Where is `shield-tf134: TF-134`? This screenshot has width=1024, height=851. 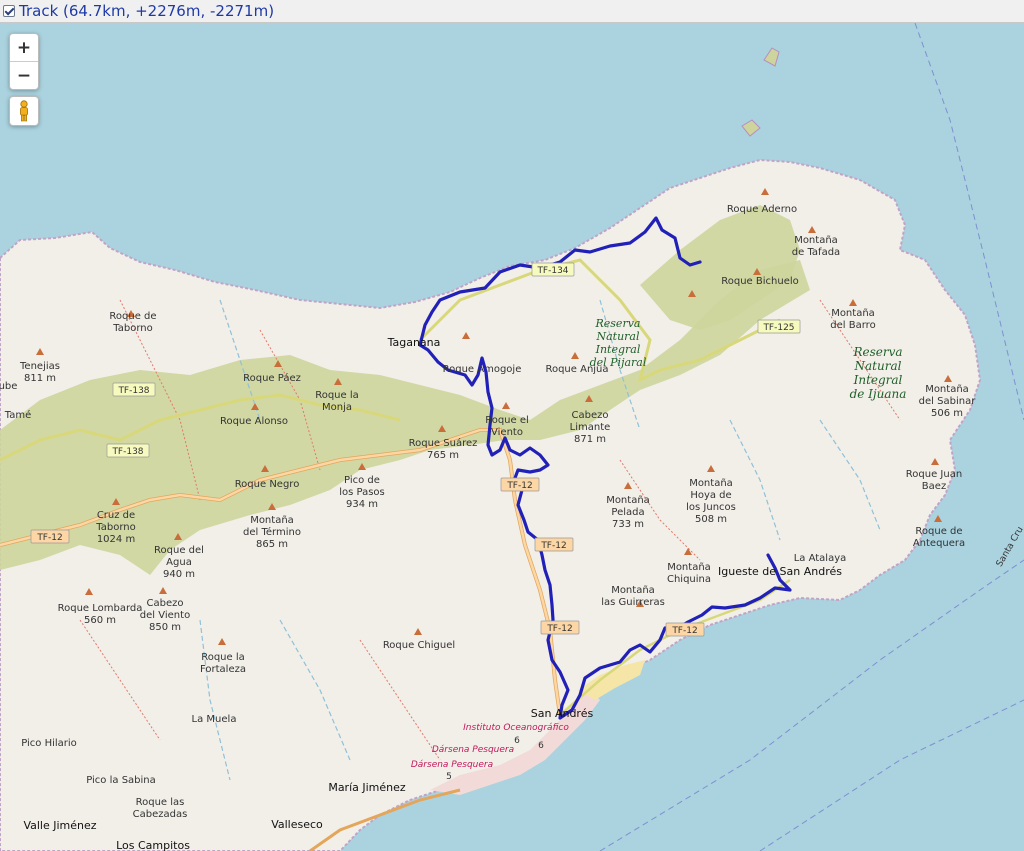 shield-tf134: TF-134 is located at coordinates (552, 271).